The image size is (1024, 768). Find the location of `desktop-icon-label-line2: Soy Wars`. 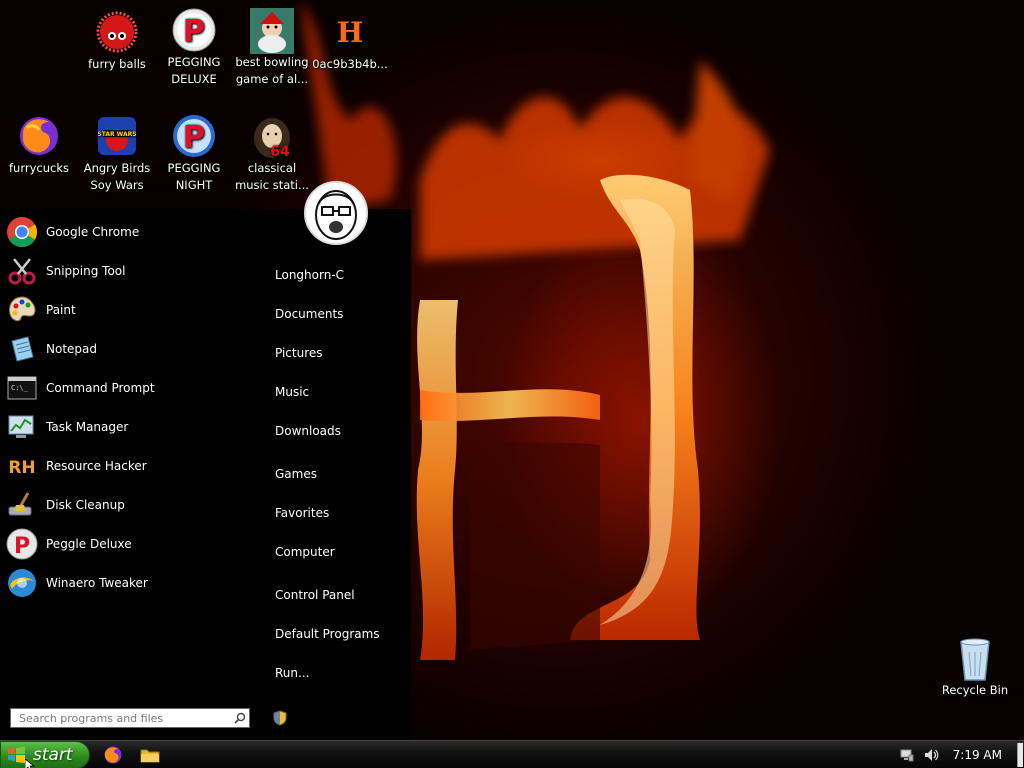

desktop-icon-label-line2: Soy Wars is located at coordinates (117, 185).